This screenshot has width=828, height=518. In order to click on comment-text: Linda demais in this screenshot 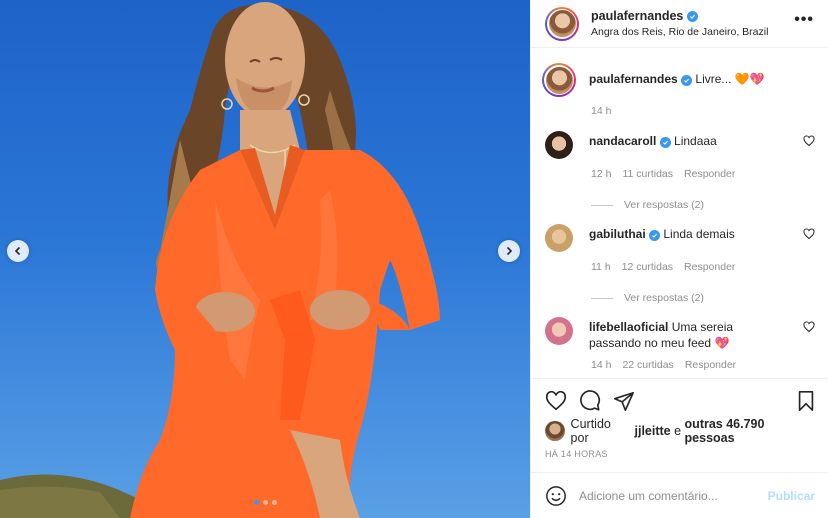, I will do `click(699, 234)`.